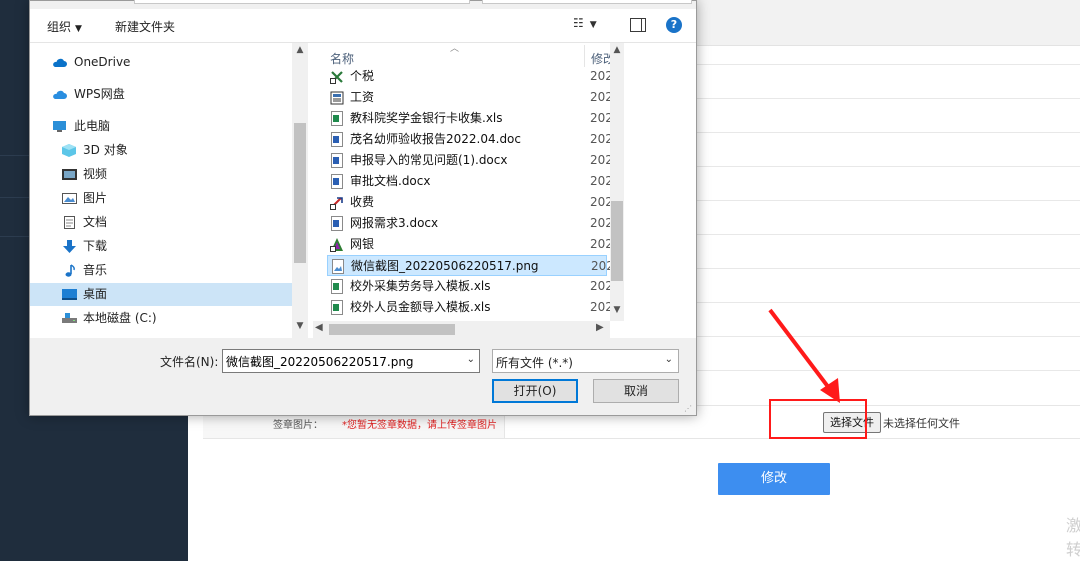 The image size is (1080, 561). I want to click on nav-item-downloads: 下载, so click(161, 246).